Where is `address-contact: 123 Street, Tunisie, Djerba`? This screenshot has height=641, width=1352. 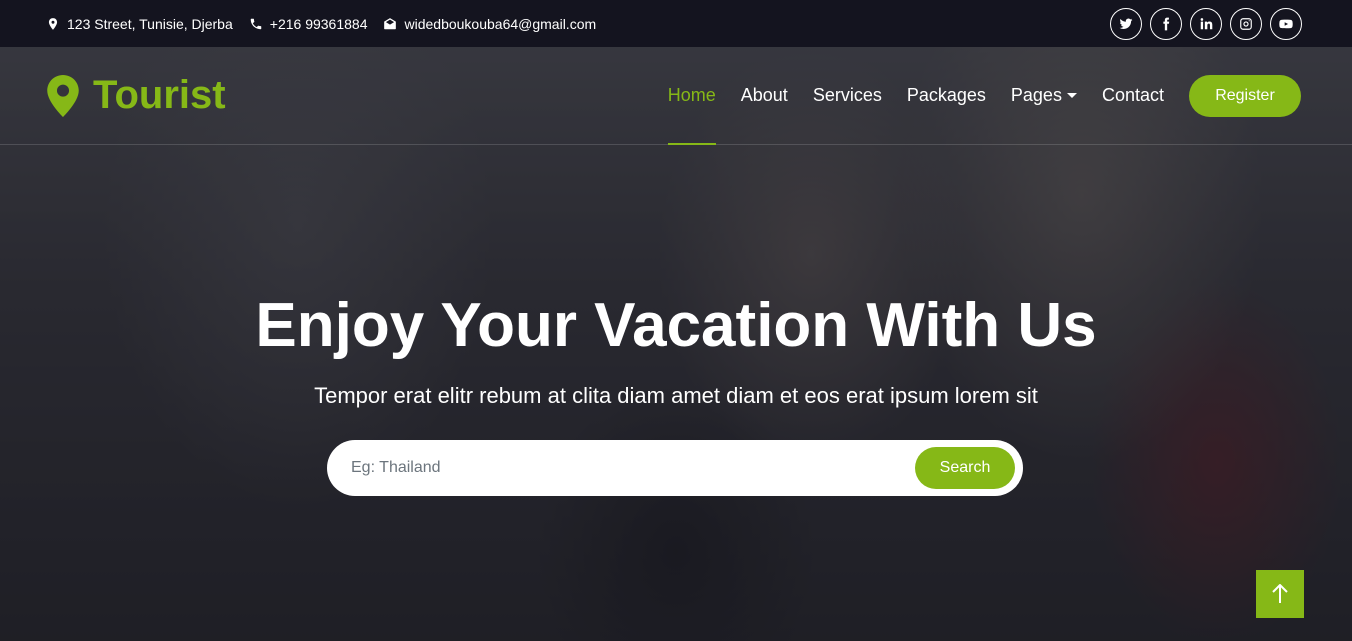 address-contact: 123 Street, Tunisie, Djerba is located at coordinates (139, 24).